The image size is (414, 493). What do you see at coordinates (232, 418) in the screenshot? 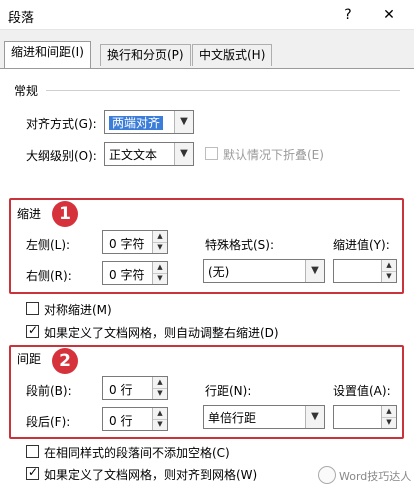
I see `line-spacing-value: 单倍行距` at bounding box center [232, 418].